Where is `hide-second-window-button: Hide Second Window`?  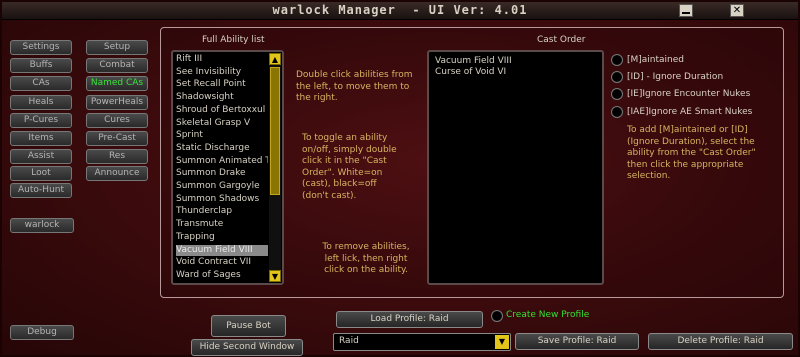
hide-second-window-button: Hide Second Window is located at coordinates (247, 347).